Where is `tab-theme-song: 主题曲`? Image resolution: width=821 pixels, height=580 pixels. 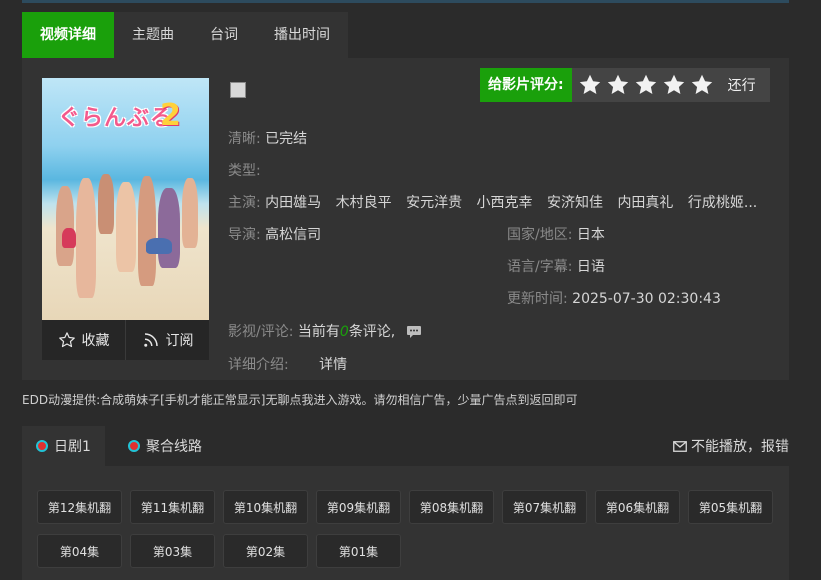
tab-theme-song: 主题曲 is located at coordinates (153, 35).